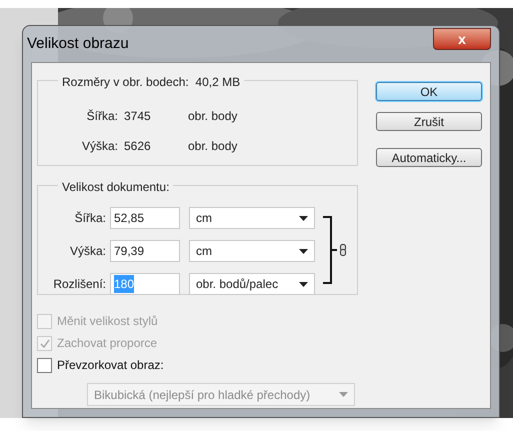 The width and height of the screenshot is (513, 431). What do you see at coordinates (137, 146) in the screenshot?
I see `field-value: 5626` at bounding box center [137, 146].